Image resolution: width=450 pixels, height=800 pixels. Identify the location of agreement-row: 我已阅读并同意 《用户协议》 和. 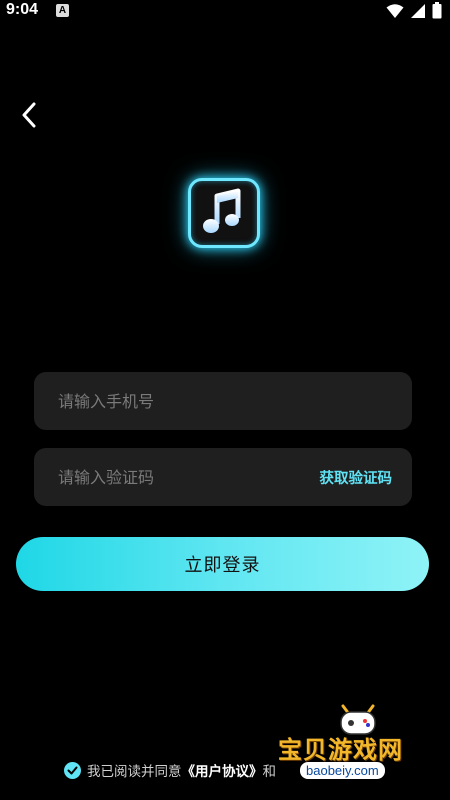
(170, 770).